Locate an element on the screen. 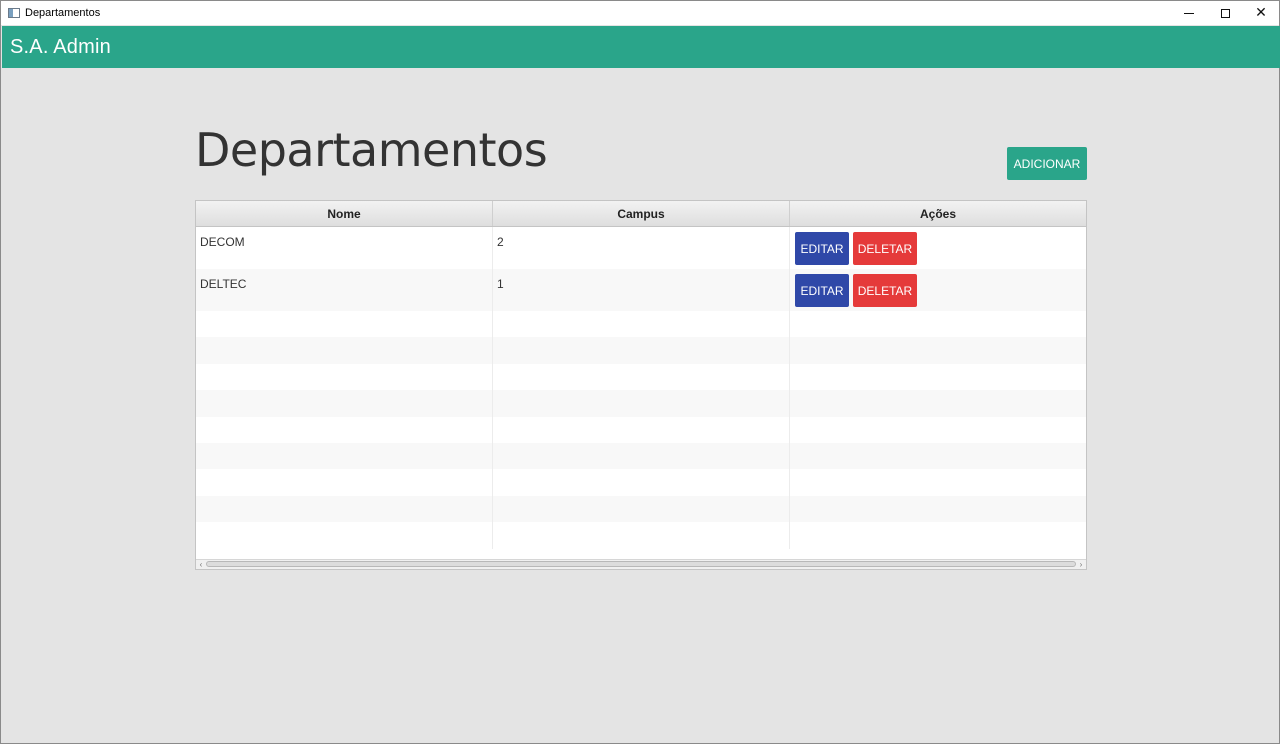 Image resolution: width=1280 pixels, height=744 pixels. table-header: Nome Campus Ações is located at coordinates (641, 214).